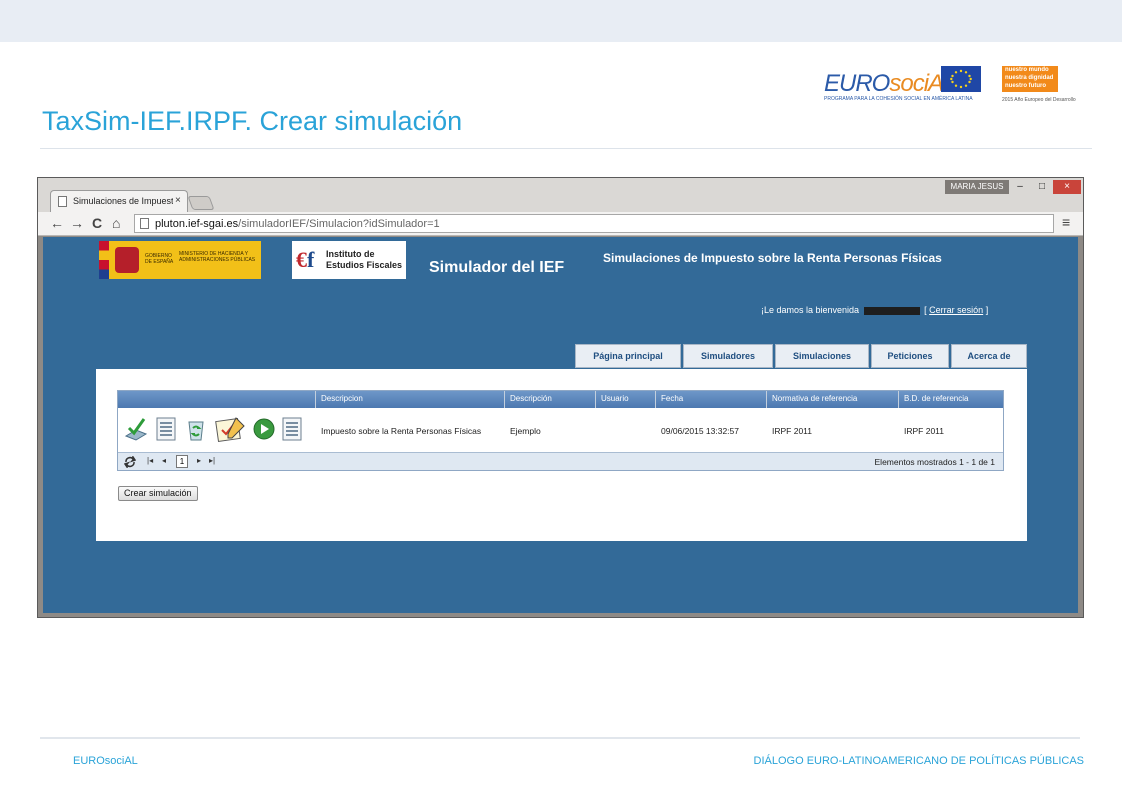  What do you see at coordinates (700, 431) in the screenshot?
I see `cell-fecha: 09/06/2015 13:32:57` at bounding box center [700, 431].